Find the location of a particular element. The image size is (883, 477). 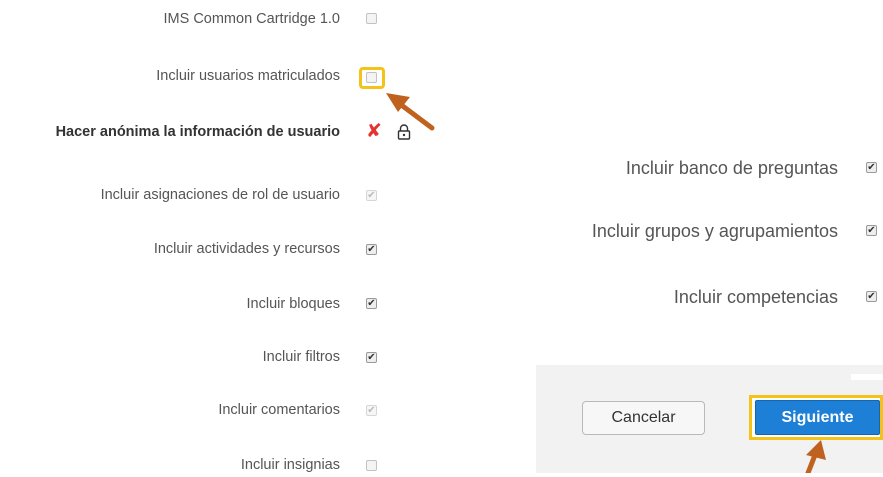

arrow-to-next-button is located at coordinates (815, 456).